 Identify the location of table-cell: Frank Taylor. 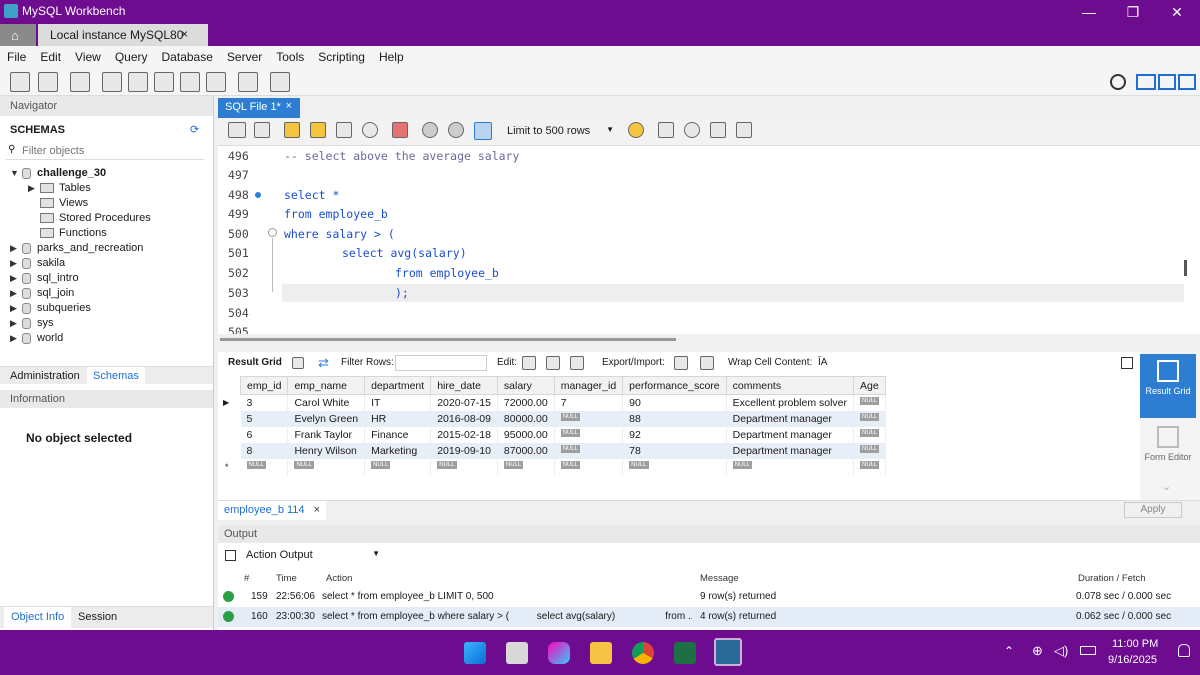
(326, 434).